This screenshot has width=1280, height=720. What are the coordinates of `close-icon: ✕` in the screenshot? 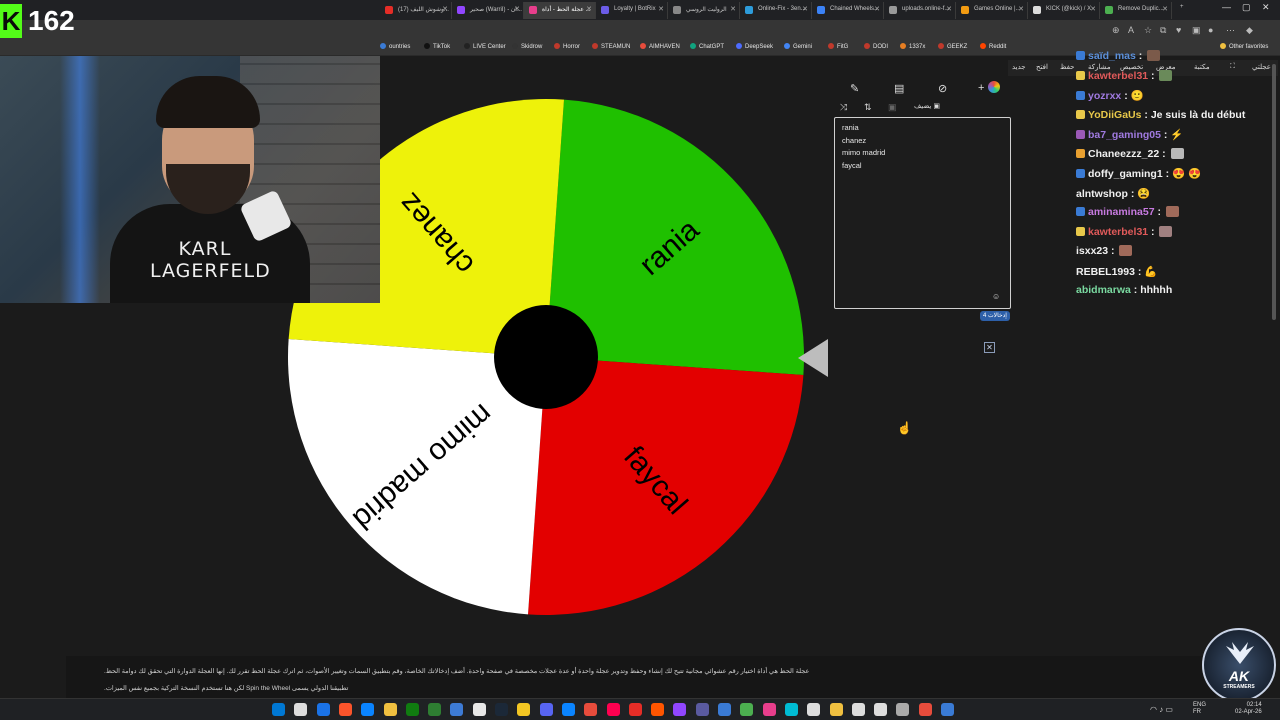 It's located at (1266, 7).